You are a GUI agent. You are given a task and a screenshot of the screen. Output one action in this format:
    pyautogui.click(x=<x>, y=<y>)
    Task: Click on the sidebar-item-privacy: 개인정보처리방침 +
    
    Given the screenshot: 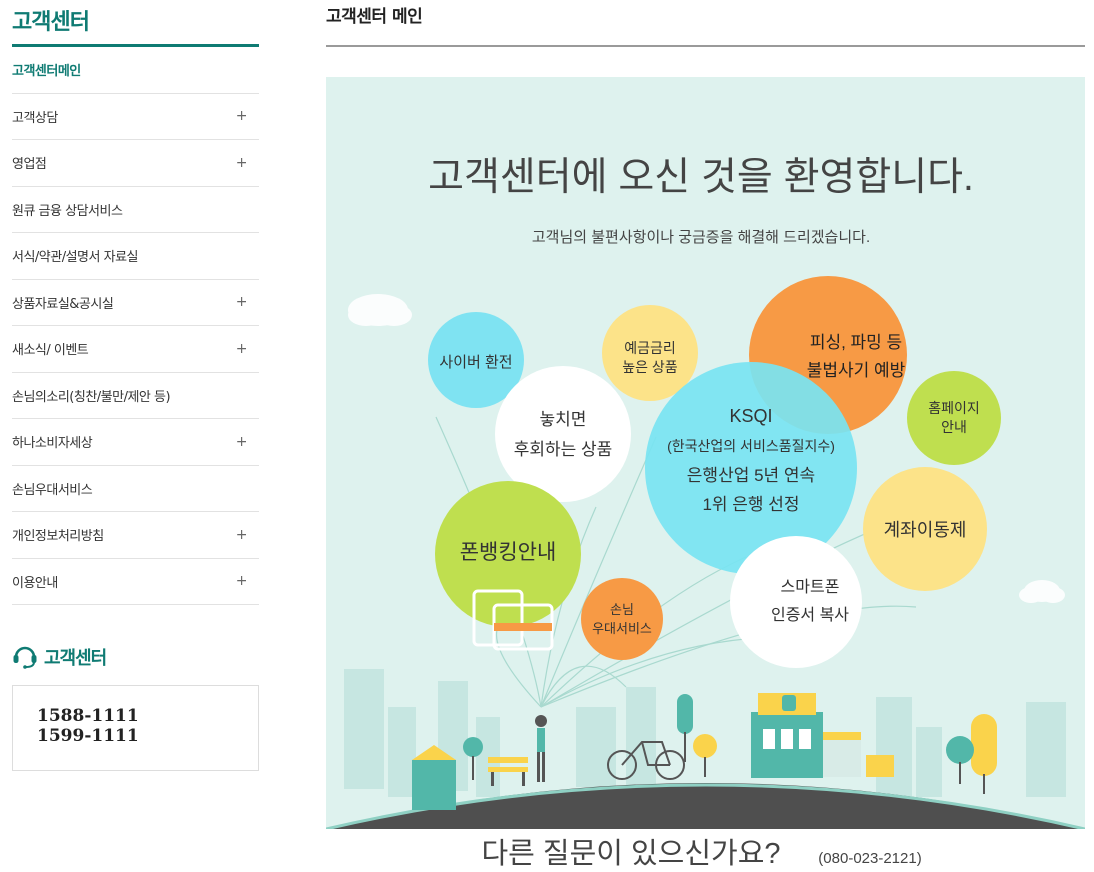 What is the action you would take?
    pyautogui.click(x=135, y=535)
    